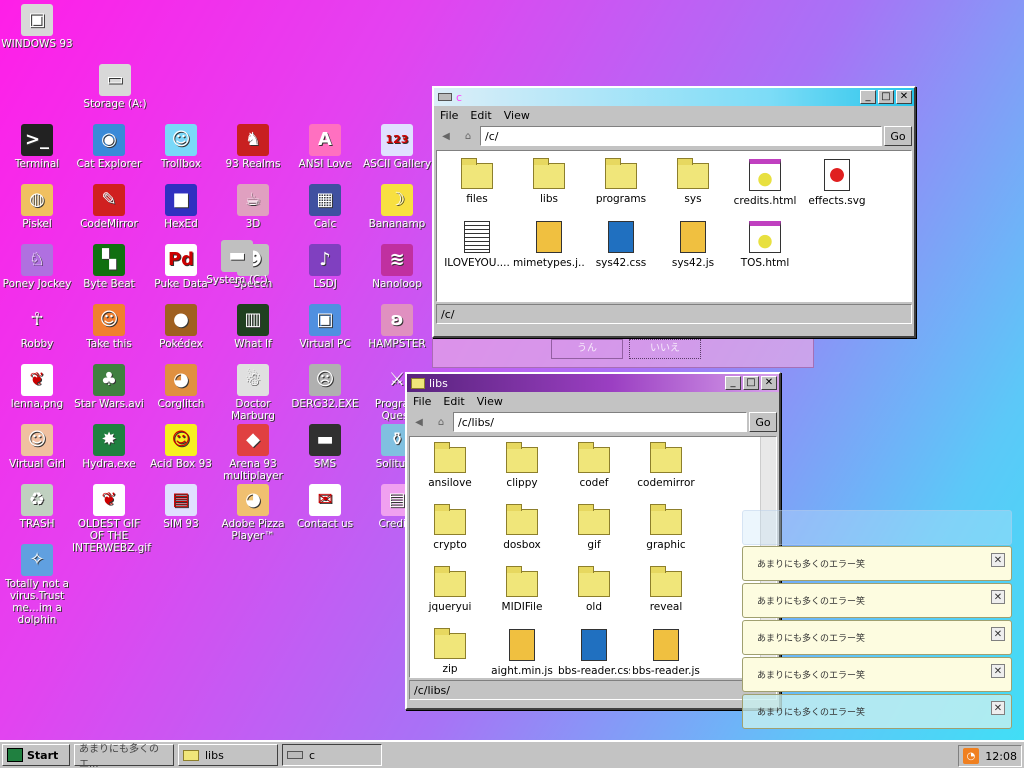  I want to click on file-item: MIDIFile, so click(522, 589).